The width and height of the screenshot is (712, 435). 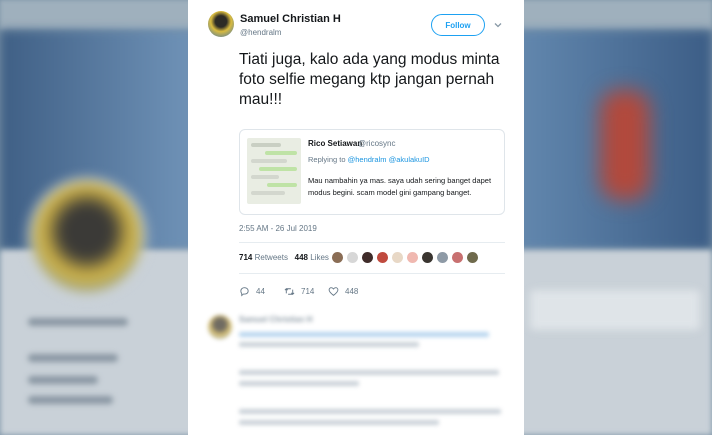 What do you see at coordinates (290, 19) in the screenshot?
I see `author-name: Samuel Christian H` at bounding box center [290, 19].